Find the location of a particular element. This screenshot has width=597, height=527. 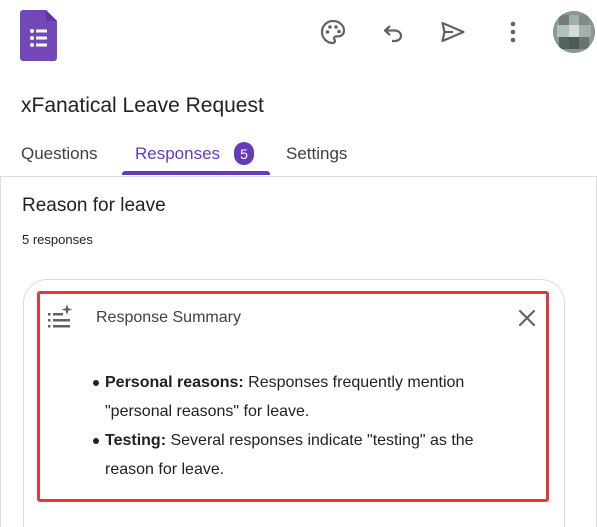

response-count: 5 responses is located at coordinates (57, 239).